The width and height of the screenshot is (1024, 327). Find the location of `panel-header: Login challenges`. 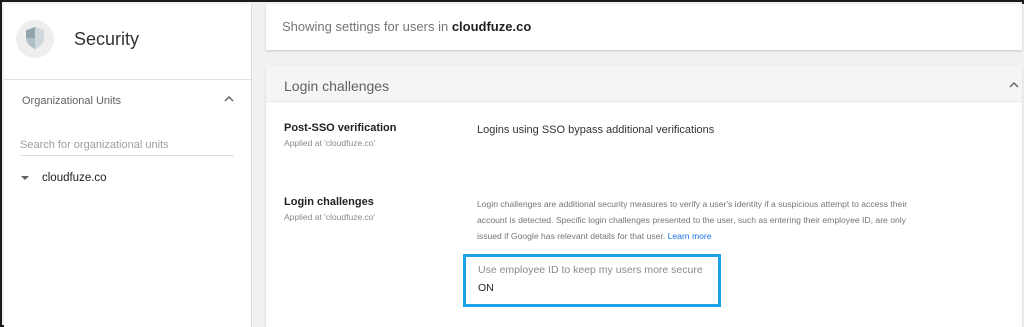

panel-header: Login challenges is located at coordinates (644, 84).